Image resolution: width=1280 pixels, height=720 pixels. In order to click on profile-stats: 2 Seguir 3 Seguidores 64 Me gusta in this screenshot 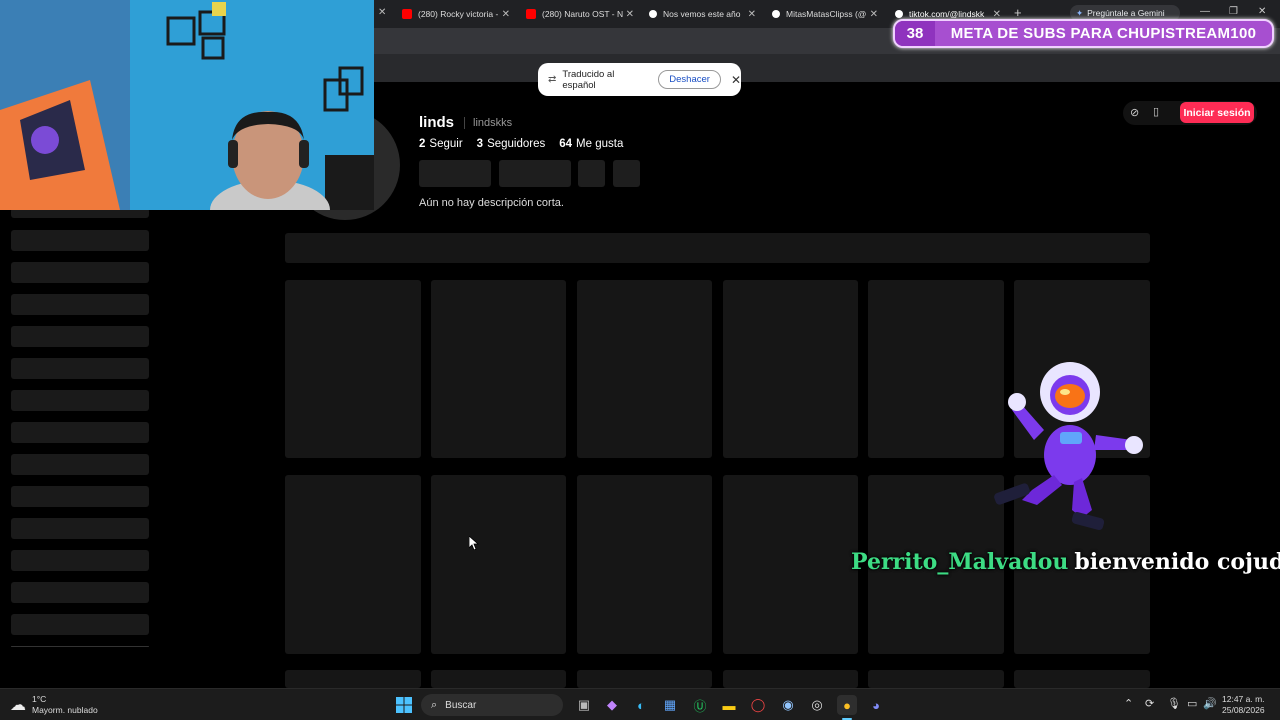, I will do `click(521, 144)`.